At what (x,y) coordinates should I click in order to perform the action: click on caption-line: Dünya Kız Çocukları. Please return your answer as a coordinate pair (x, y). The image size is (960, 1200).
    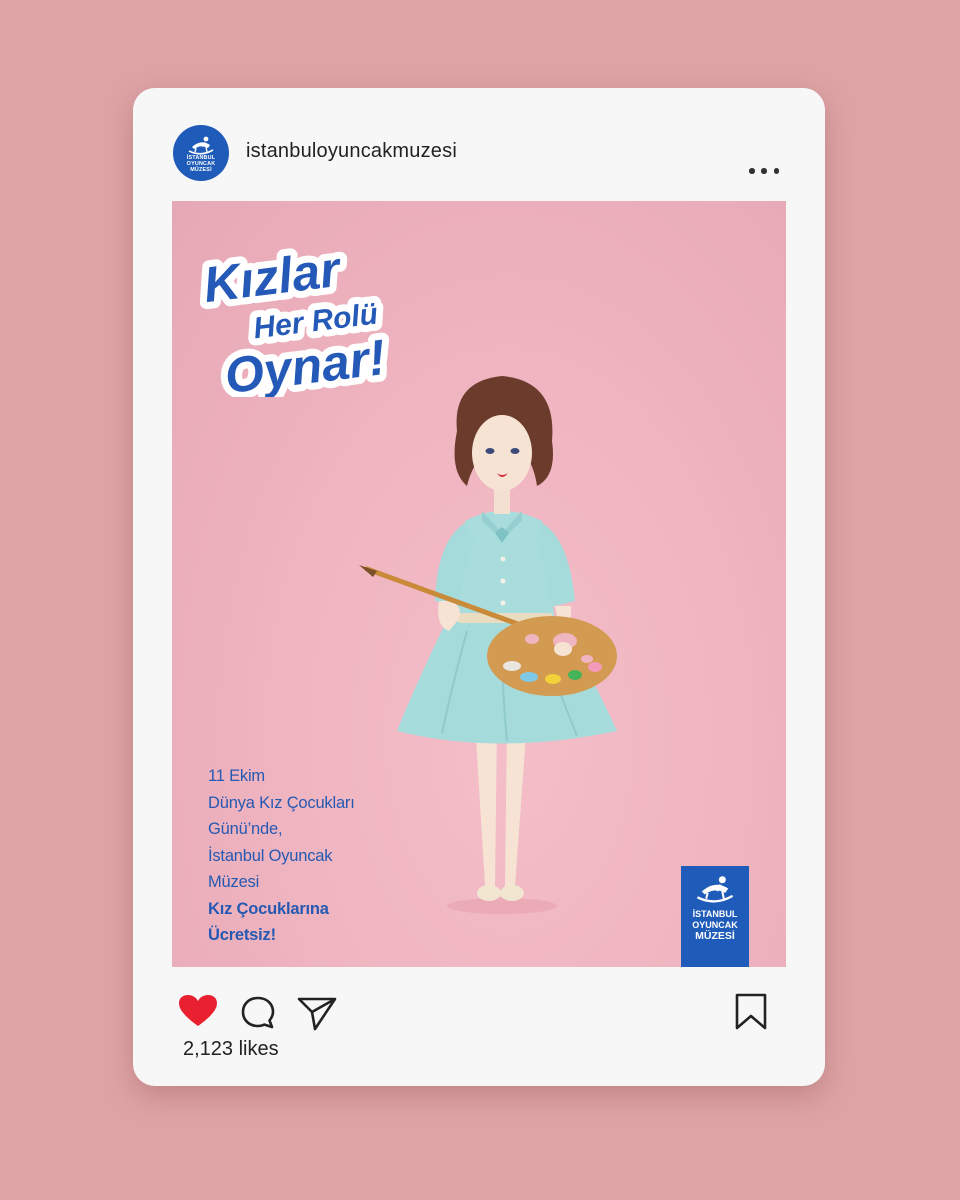
    Looking at the image, I should click on (281, 802).